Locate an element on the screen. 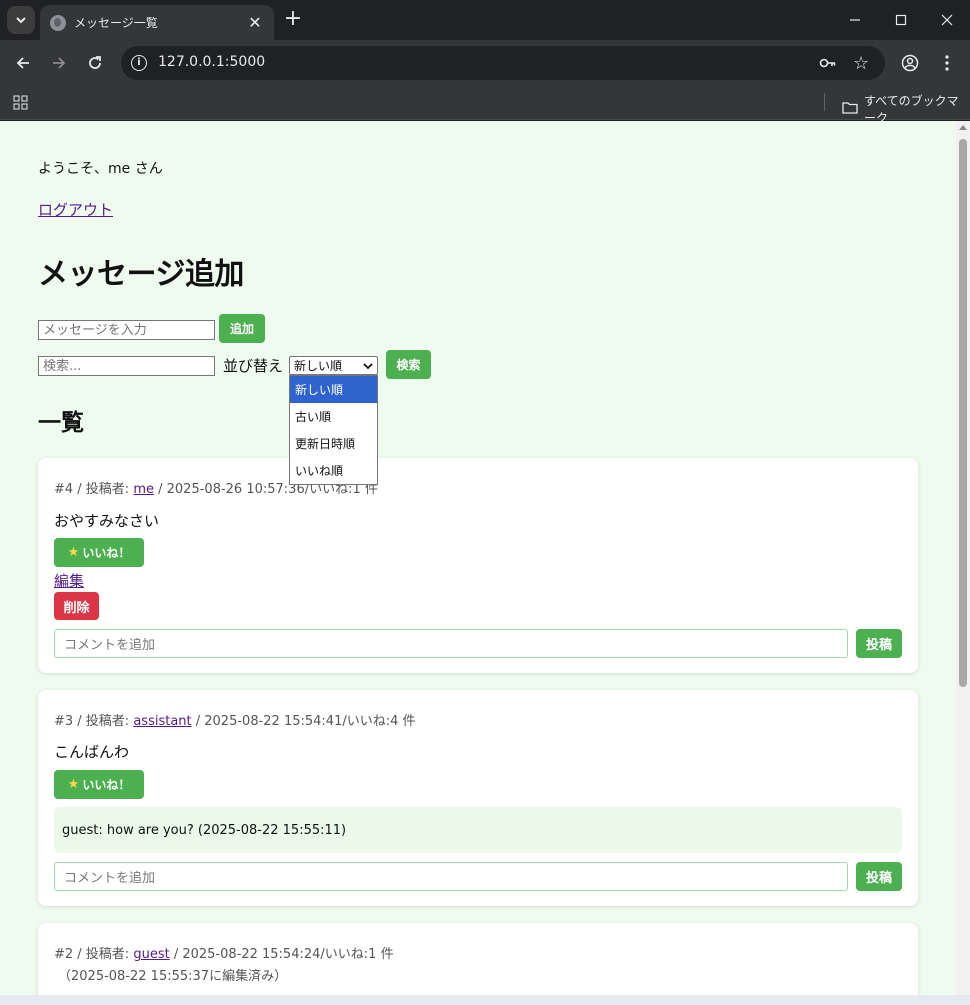 The image size is (970, 1005). search-button: 検索 is located at coordinates (408, 364).